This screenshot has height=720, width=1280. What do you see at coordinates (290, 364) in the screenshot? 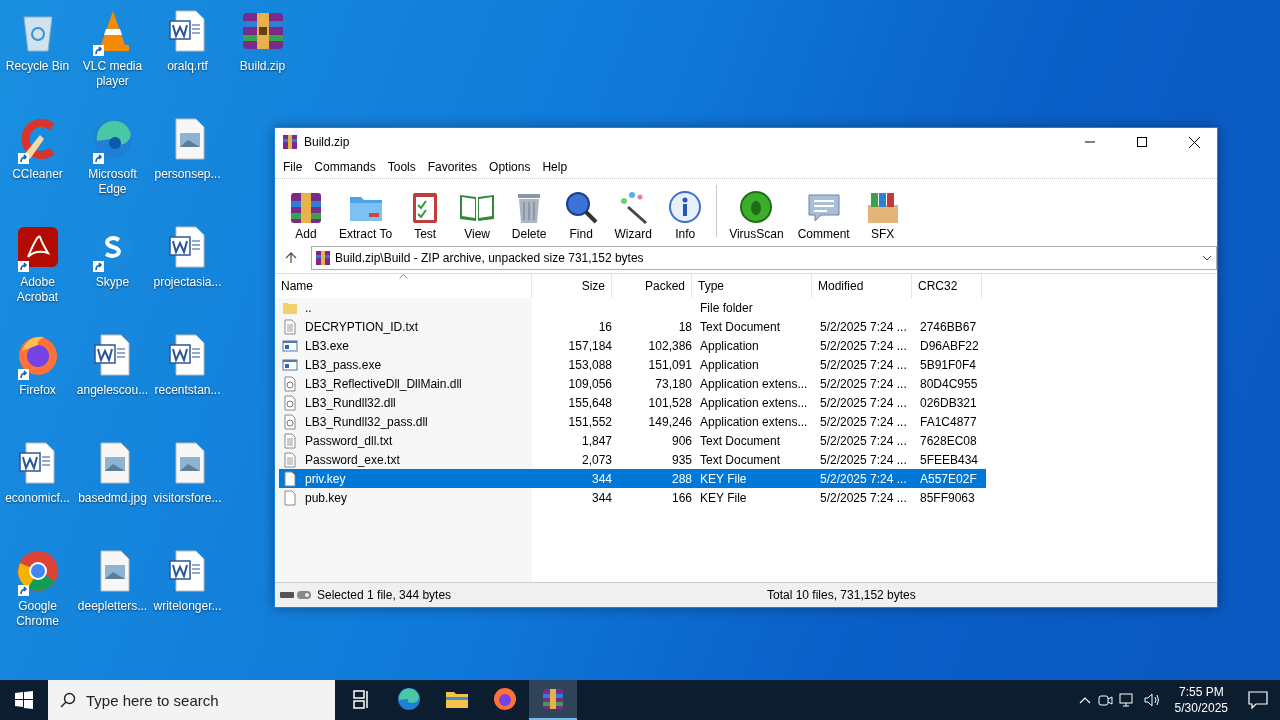
I see `exe-file-icon` at bounding box center [290, 364].